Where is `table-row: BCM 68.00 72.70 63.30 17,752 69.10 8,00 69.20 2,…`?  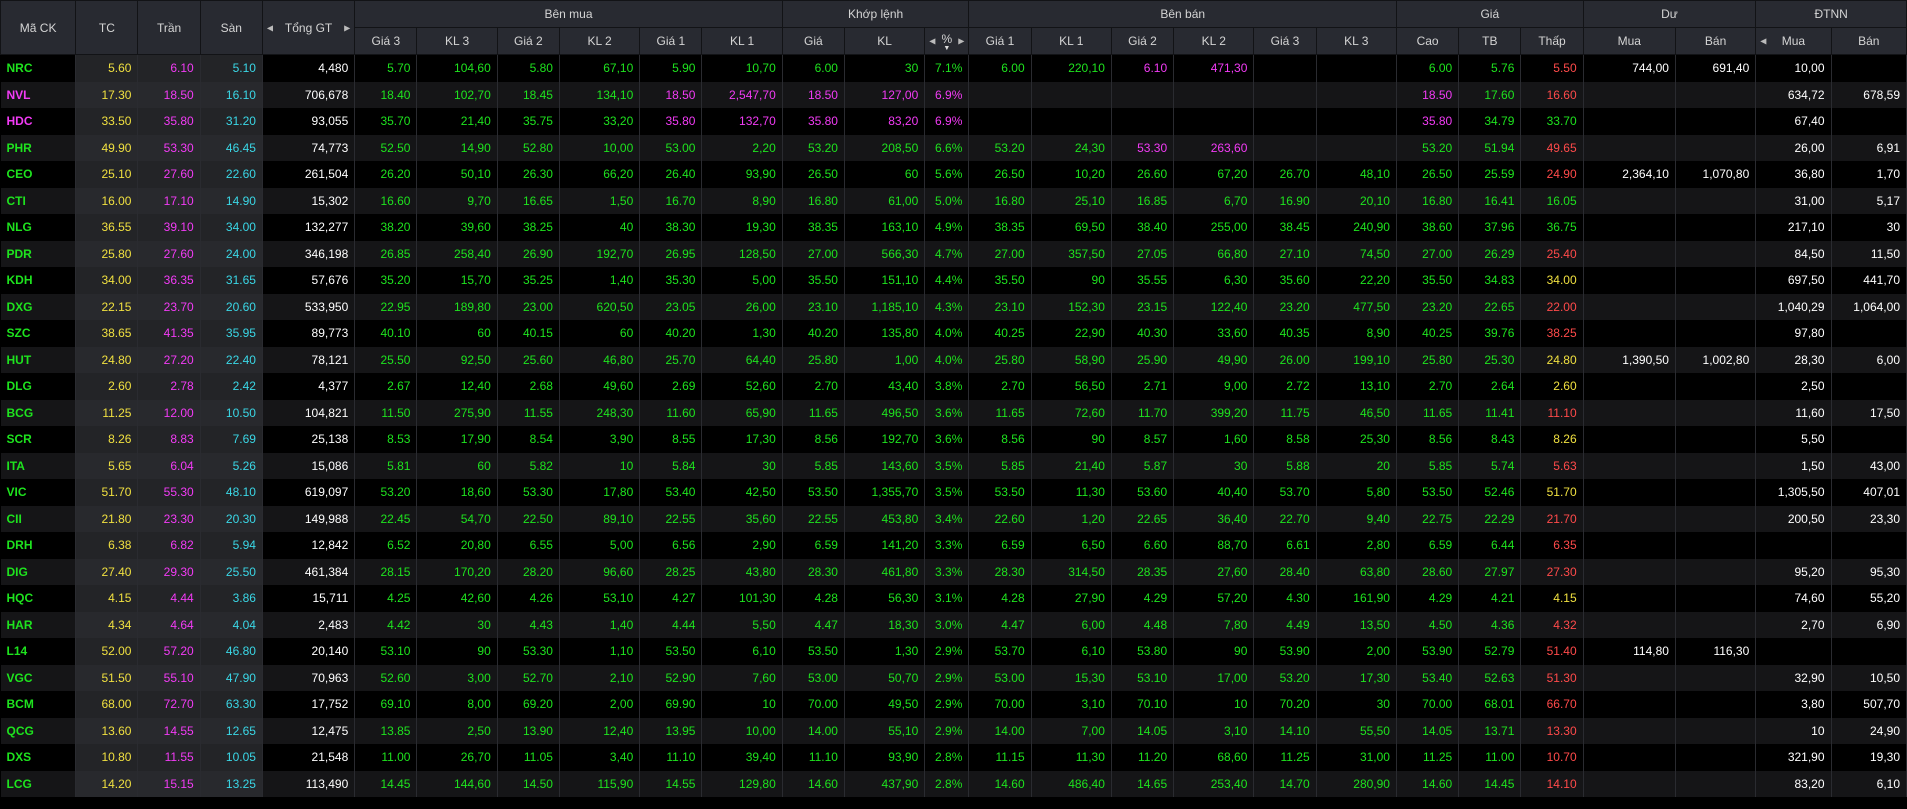 table-row: BCM 68.00 72.70 63.30 17,752 69.10 8,00 69.20 2,… is located at coordinates (953, 704).